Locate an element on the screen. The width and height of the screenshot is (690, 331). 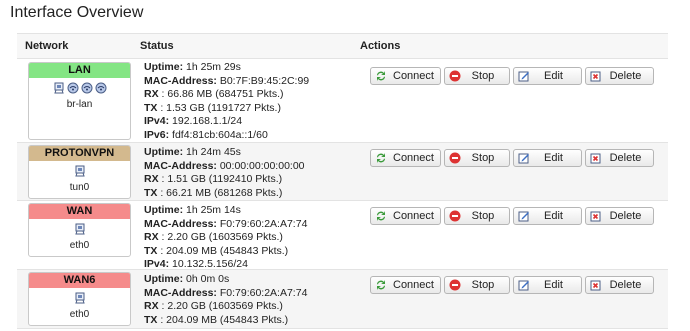
network-name: PROTONVPN is located at coordinates (79, 153).